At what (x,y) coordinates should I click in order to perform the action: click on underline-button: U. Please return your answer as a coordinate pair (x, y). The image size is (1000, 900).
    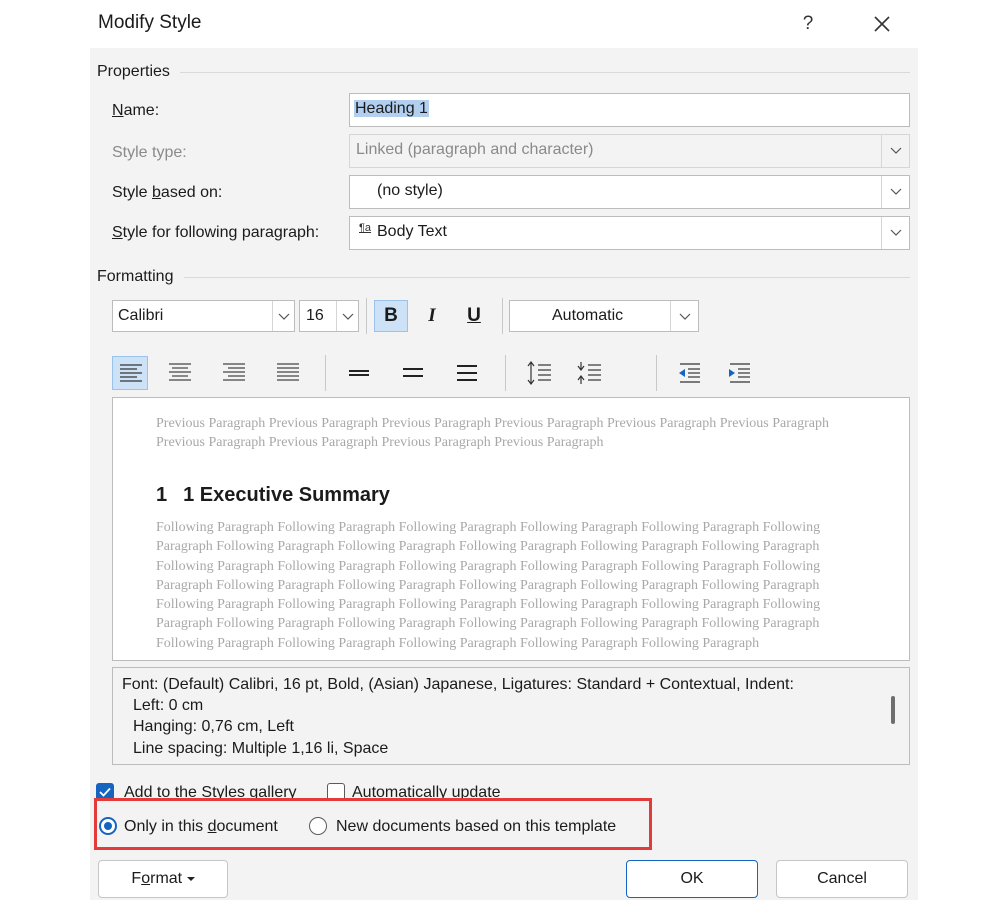
    Looking at the image, I should click on (474, 316).